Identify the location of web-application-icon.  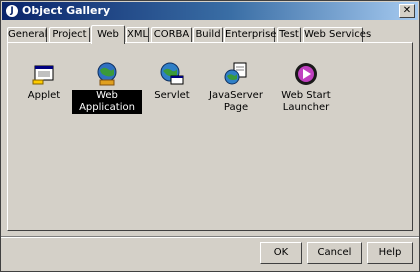
(107, 74).